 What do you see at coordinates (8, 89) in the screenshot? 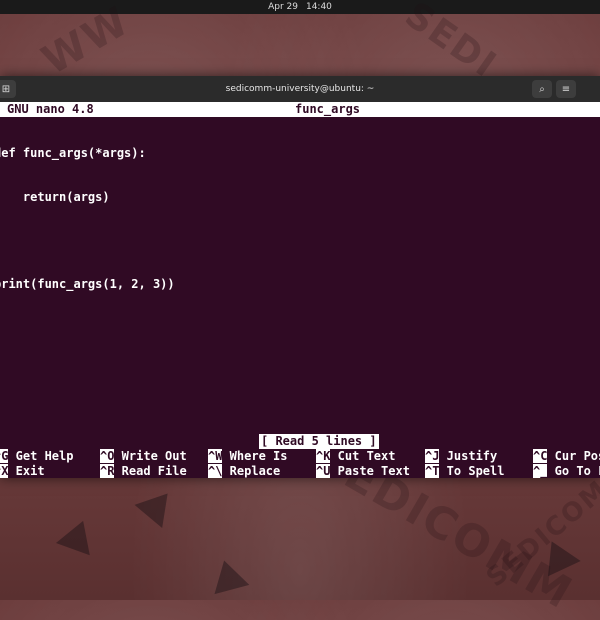
I see `terminal-icon: ⊞` at bounding box center [8, 89].